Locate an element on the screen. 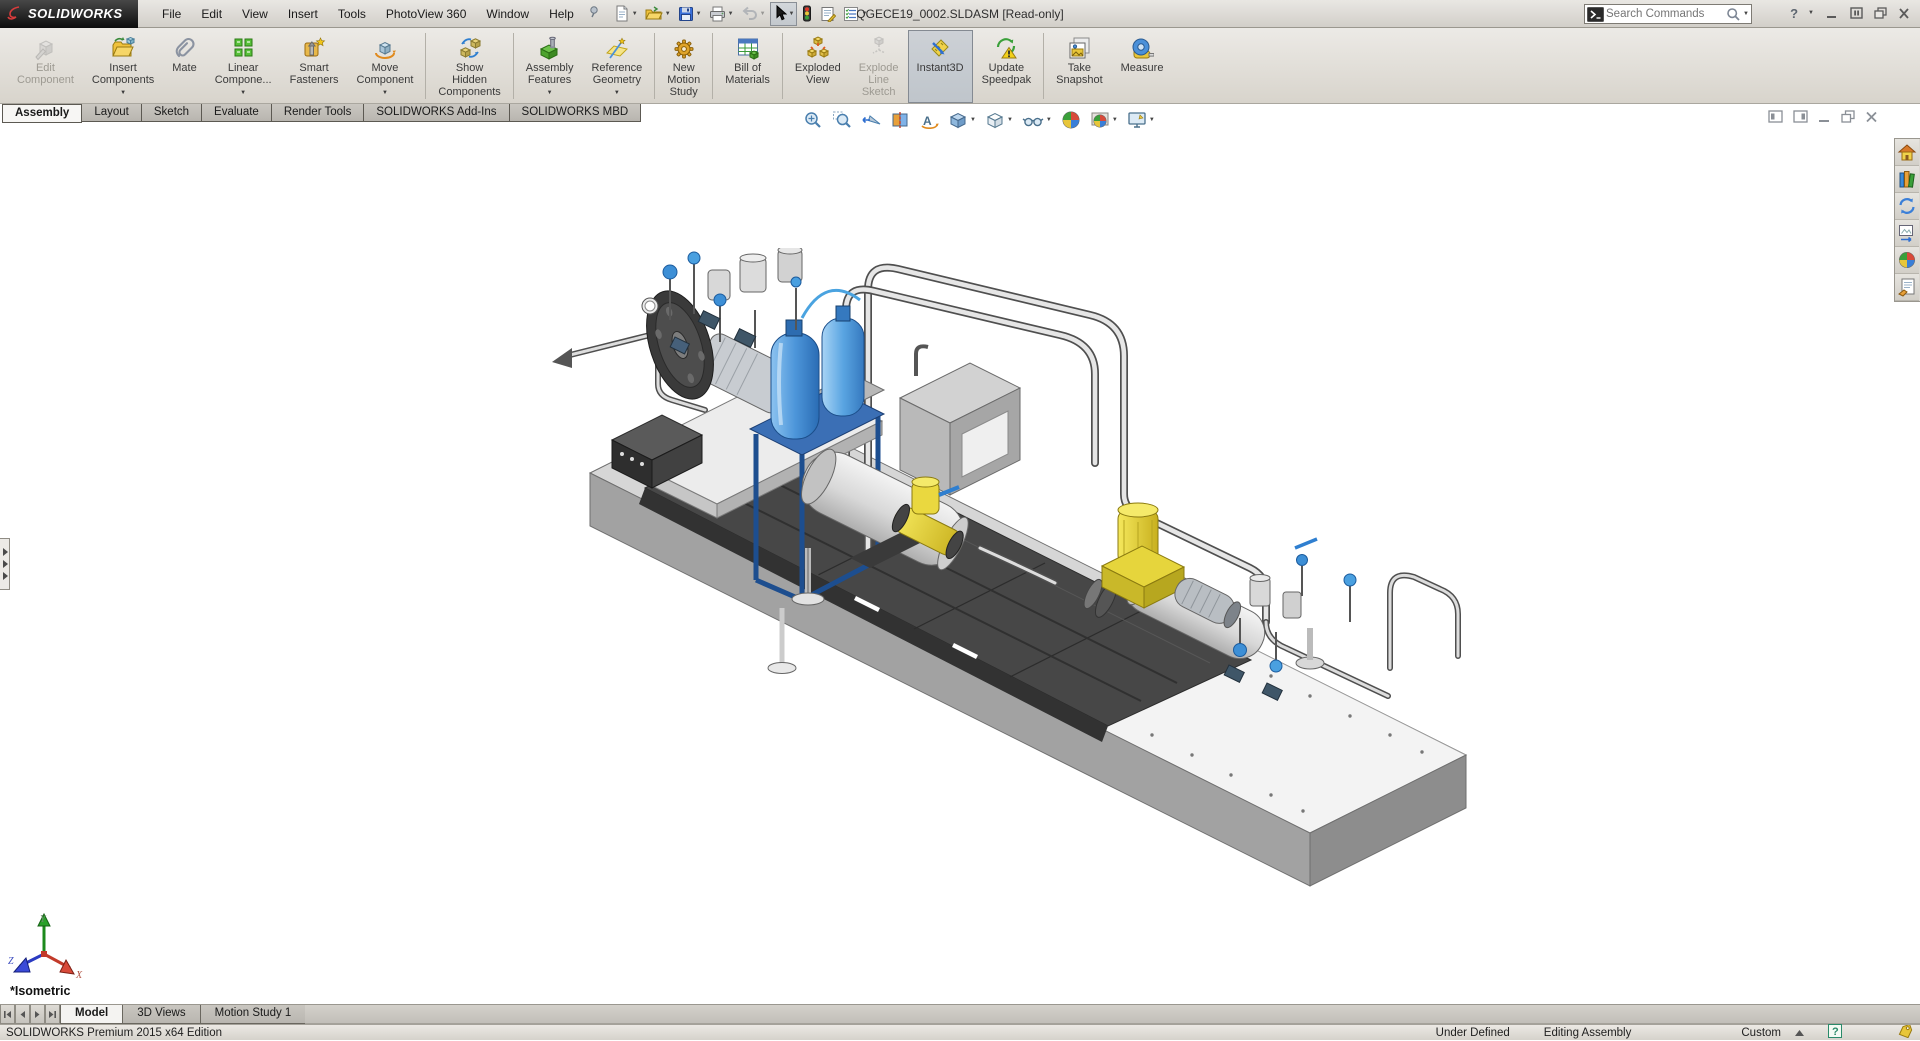  maximize-button is located at coordinates (1856, 13).